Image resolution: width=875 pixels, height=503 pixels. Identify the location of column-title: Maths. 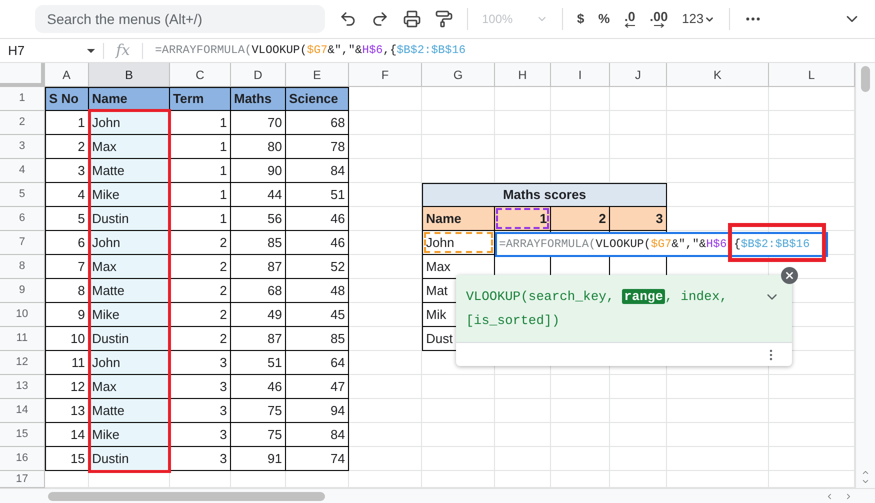
(258, 99).